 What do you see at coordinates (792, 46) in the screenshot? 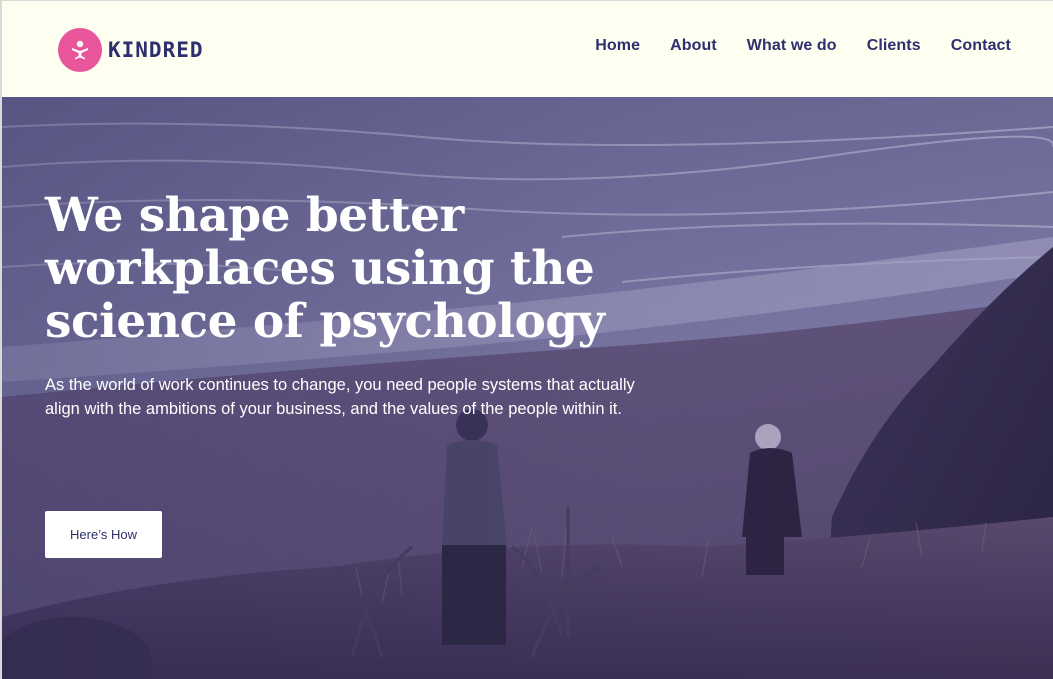
I see `nav-what-we-do: What we do` at bounding box center [792, 46].